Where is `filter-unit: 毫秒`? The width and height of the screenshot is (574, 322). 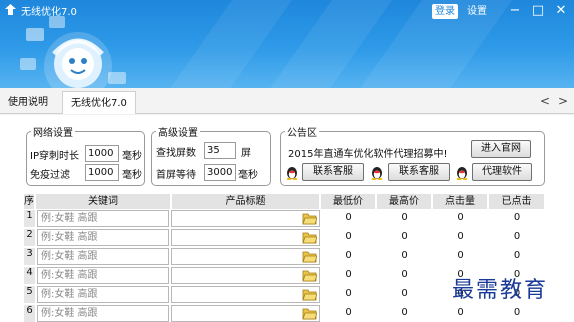 filter-unit: 毫秒 is located at coordinates (132, 175).